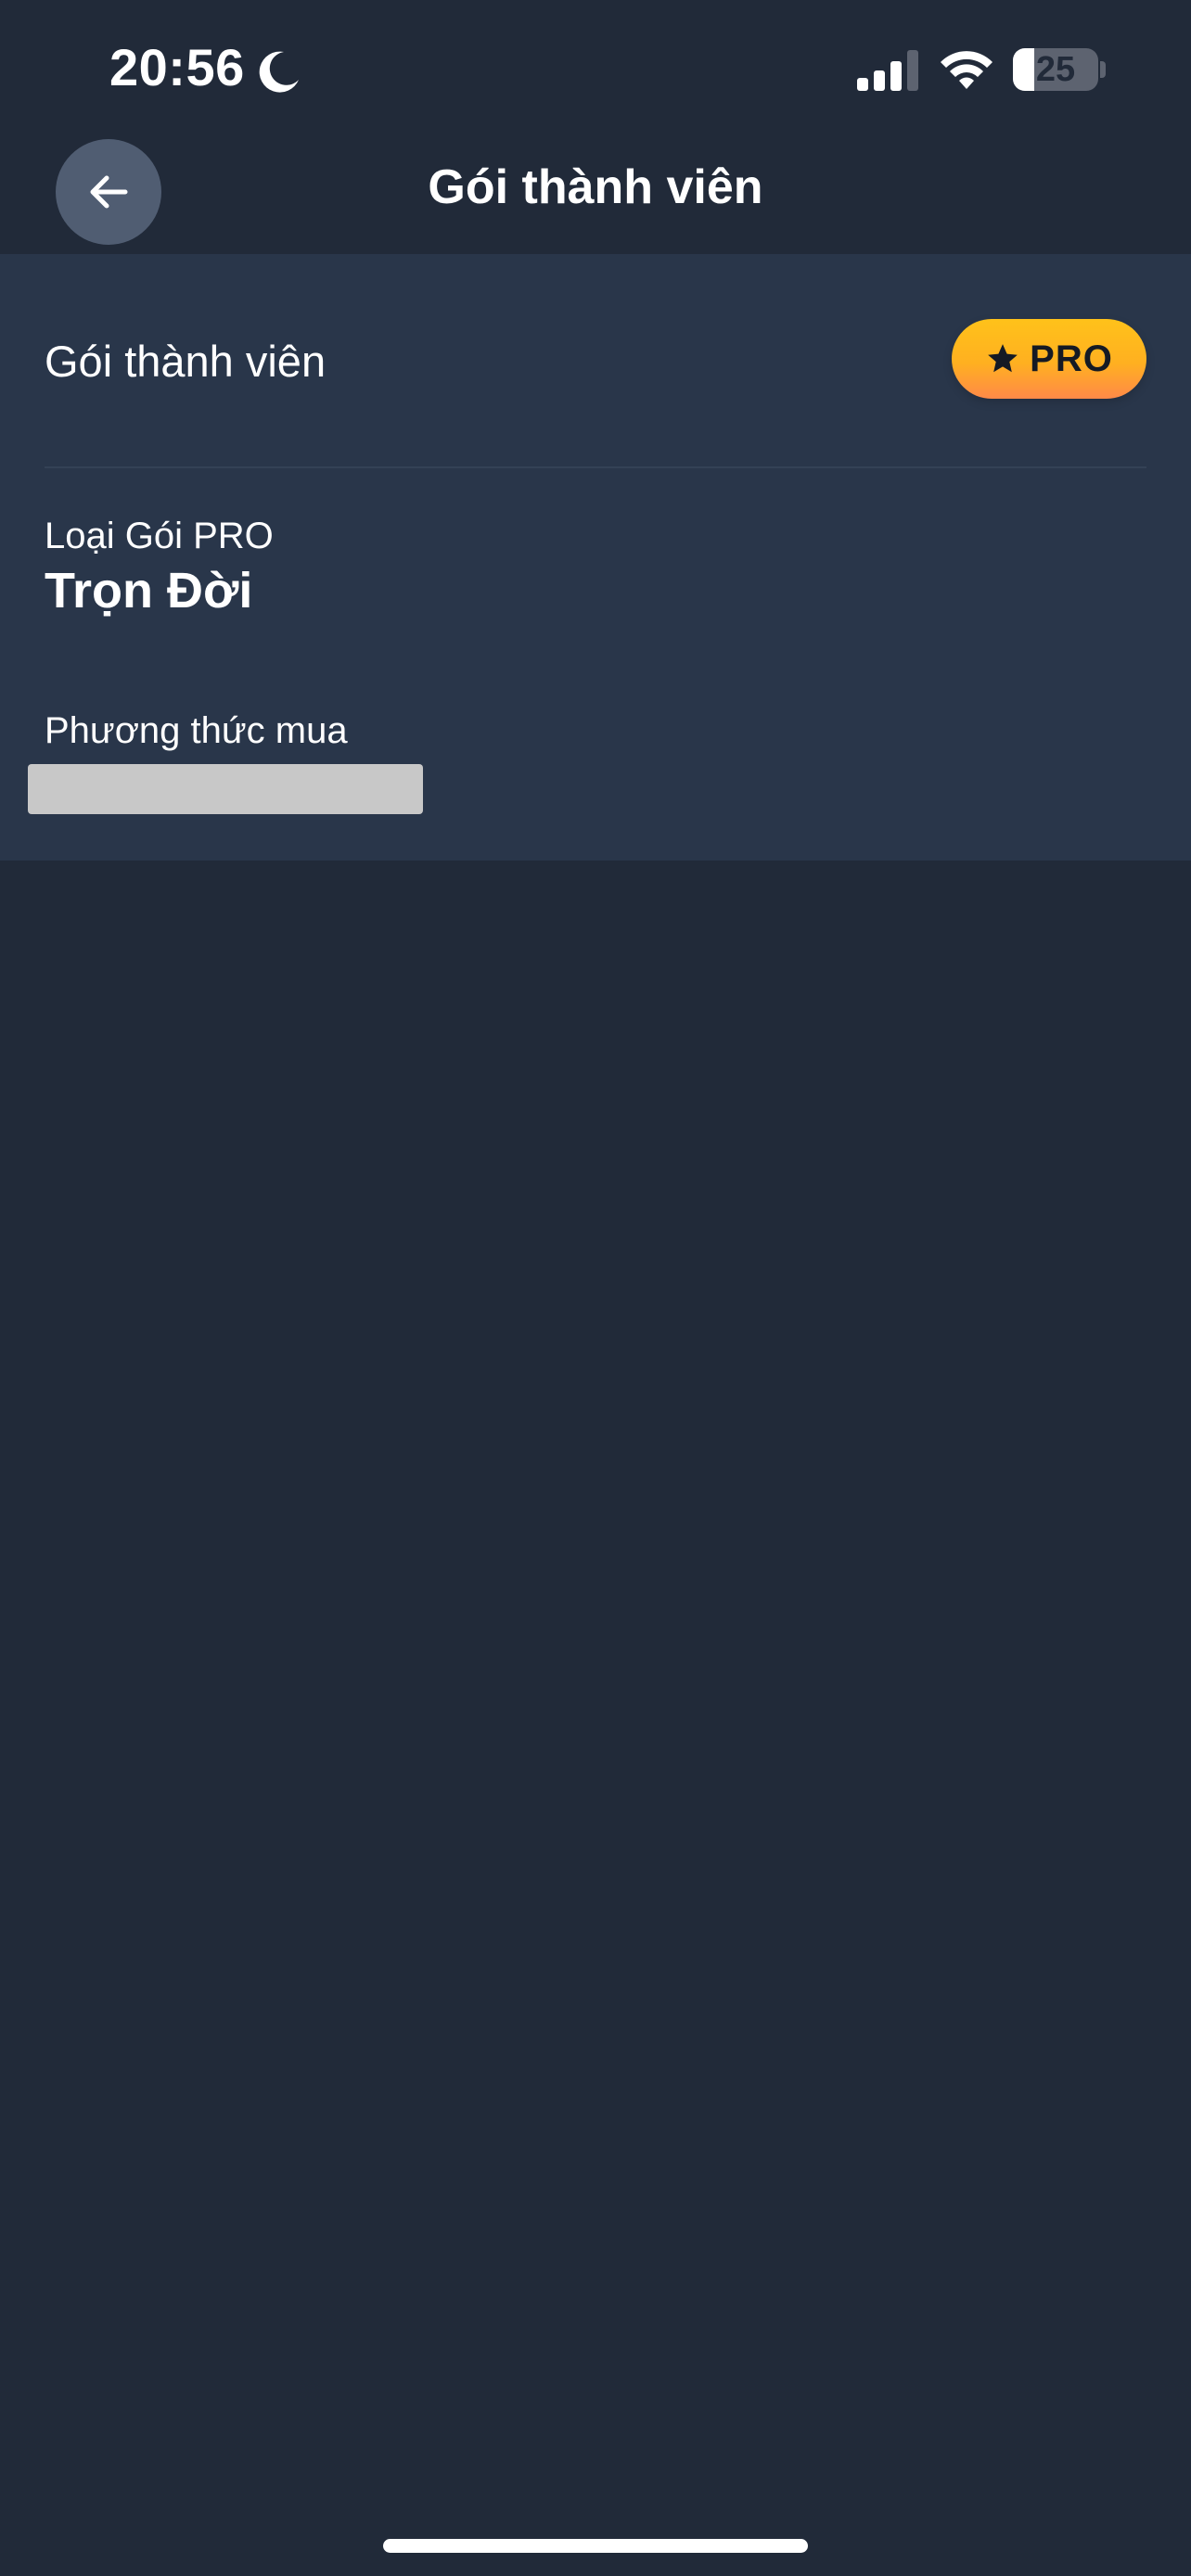 Image resolution: width=1191 pixels, height=2576 pixels. What do you see at coordinates (279, 72) in the screenshot?
I see `moon-icon` at bounding box center [279, 72].